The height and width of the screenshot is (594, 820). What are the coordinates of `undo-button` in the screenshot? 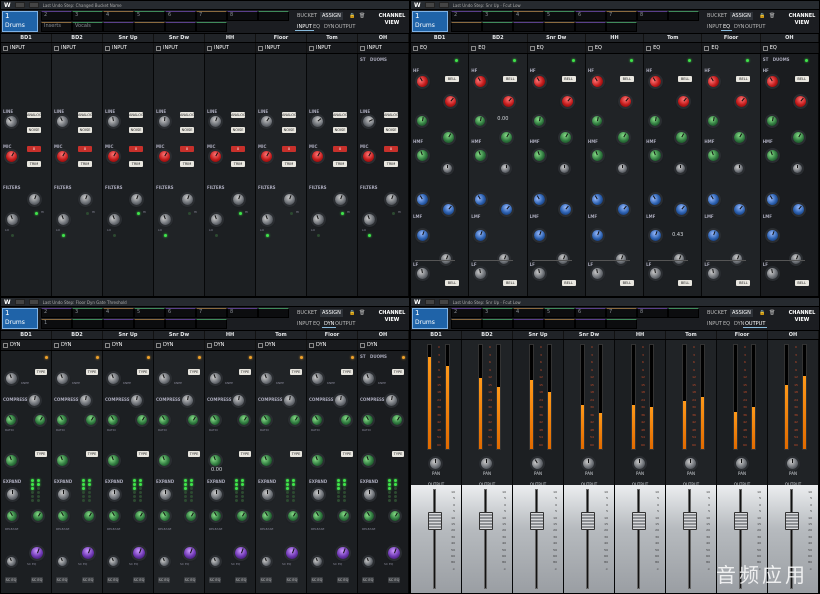 It's located at (429, 5).